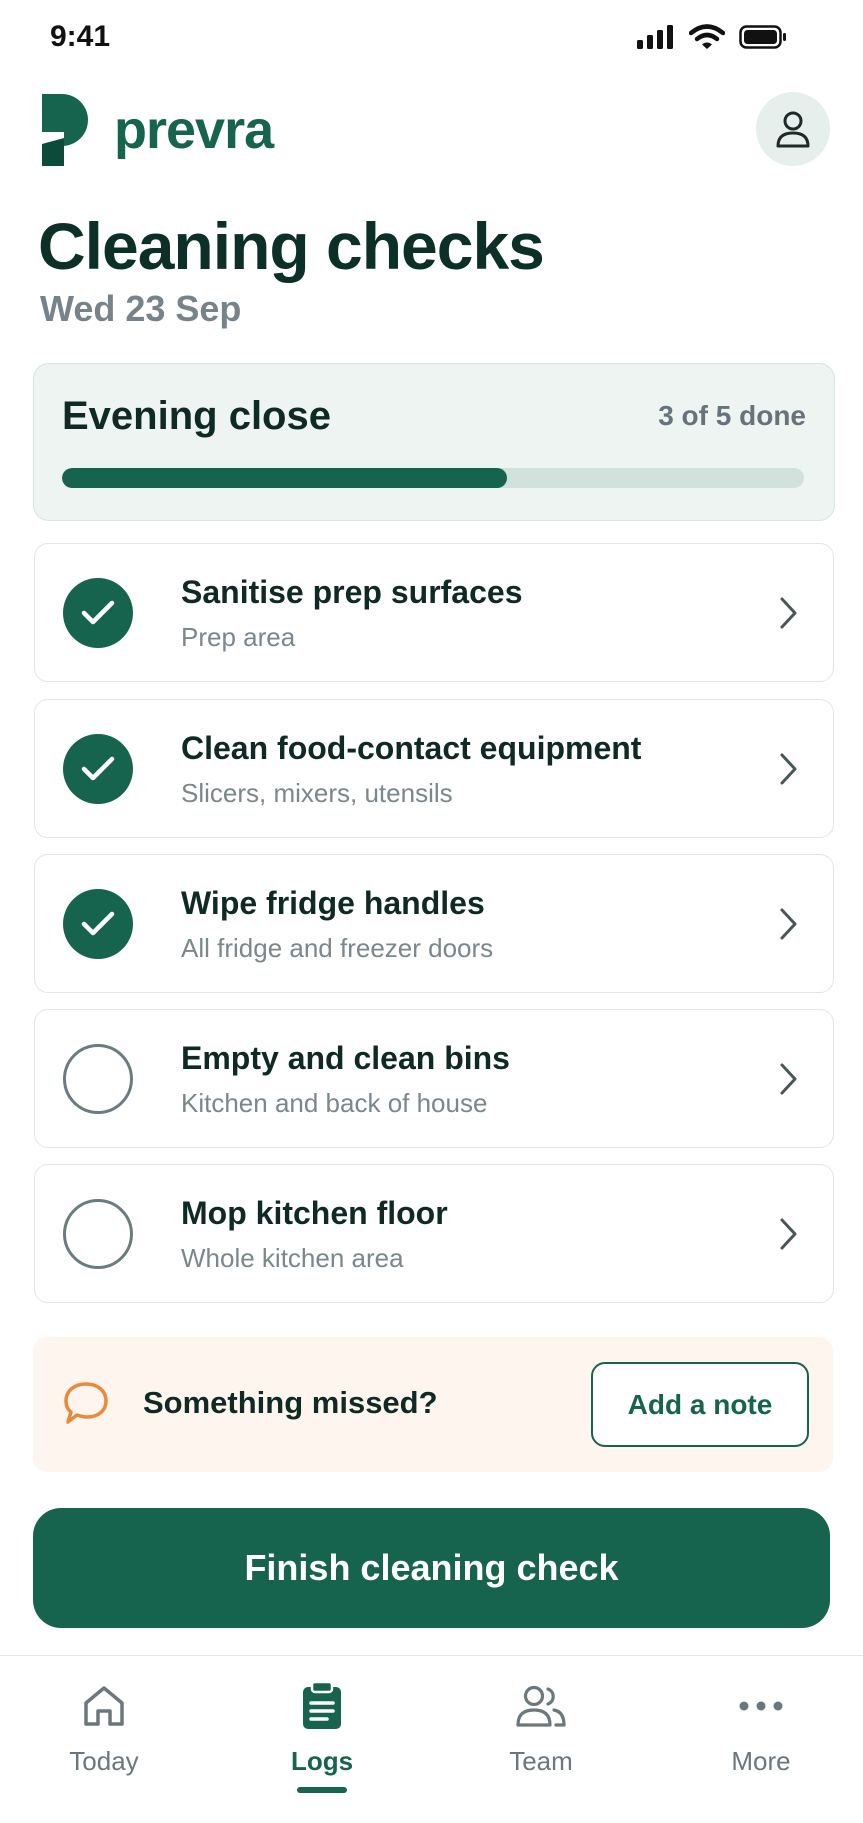 This screenshot has width=863, height=1823. I want to click on user-icon, so click(793, 129).